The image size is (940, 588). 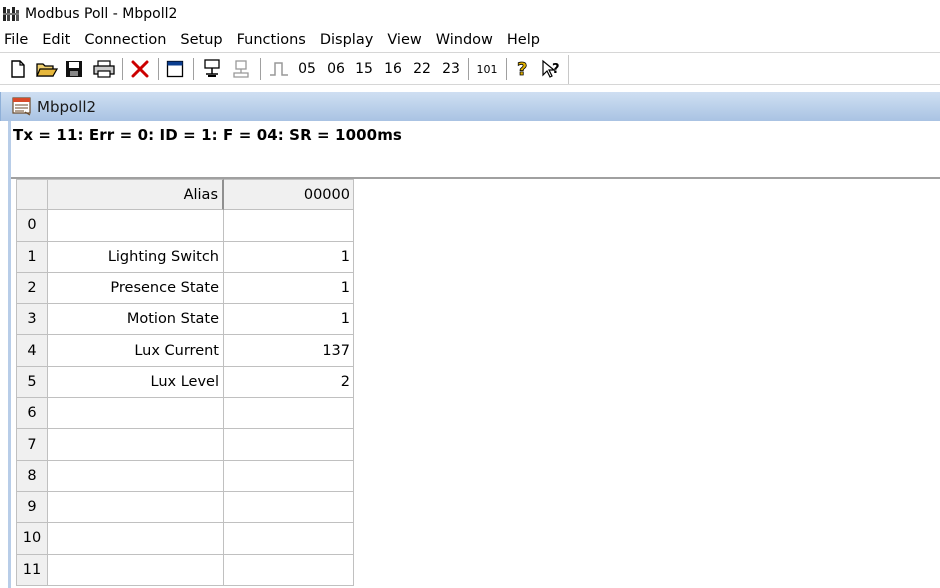 What do you see at coordinates (32, 445) in the screenshot?
I see `row-index-cell: 7` at bounding box center [32, 445].